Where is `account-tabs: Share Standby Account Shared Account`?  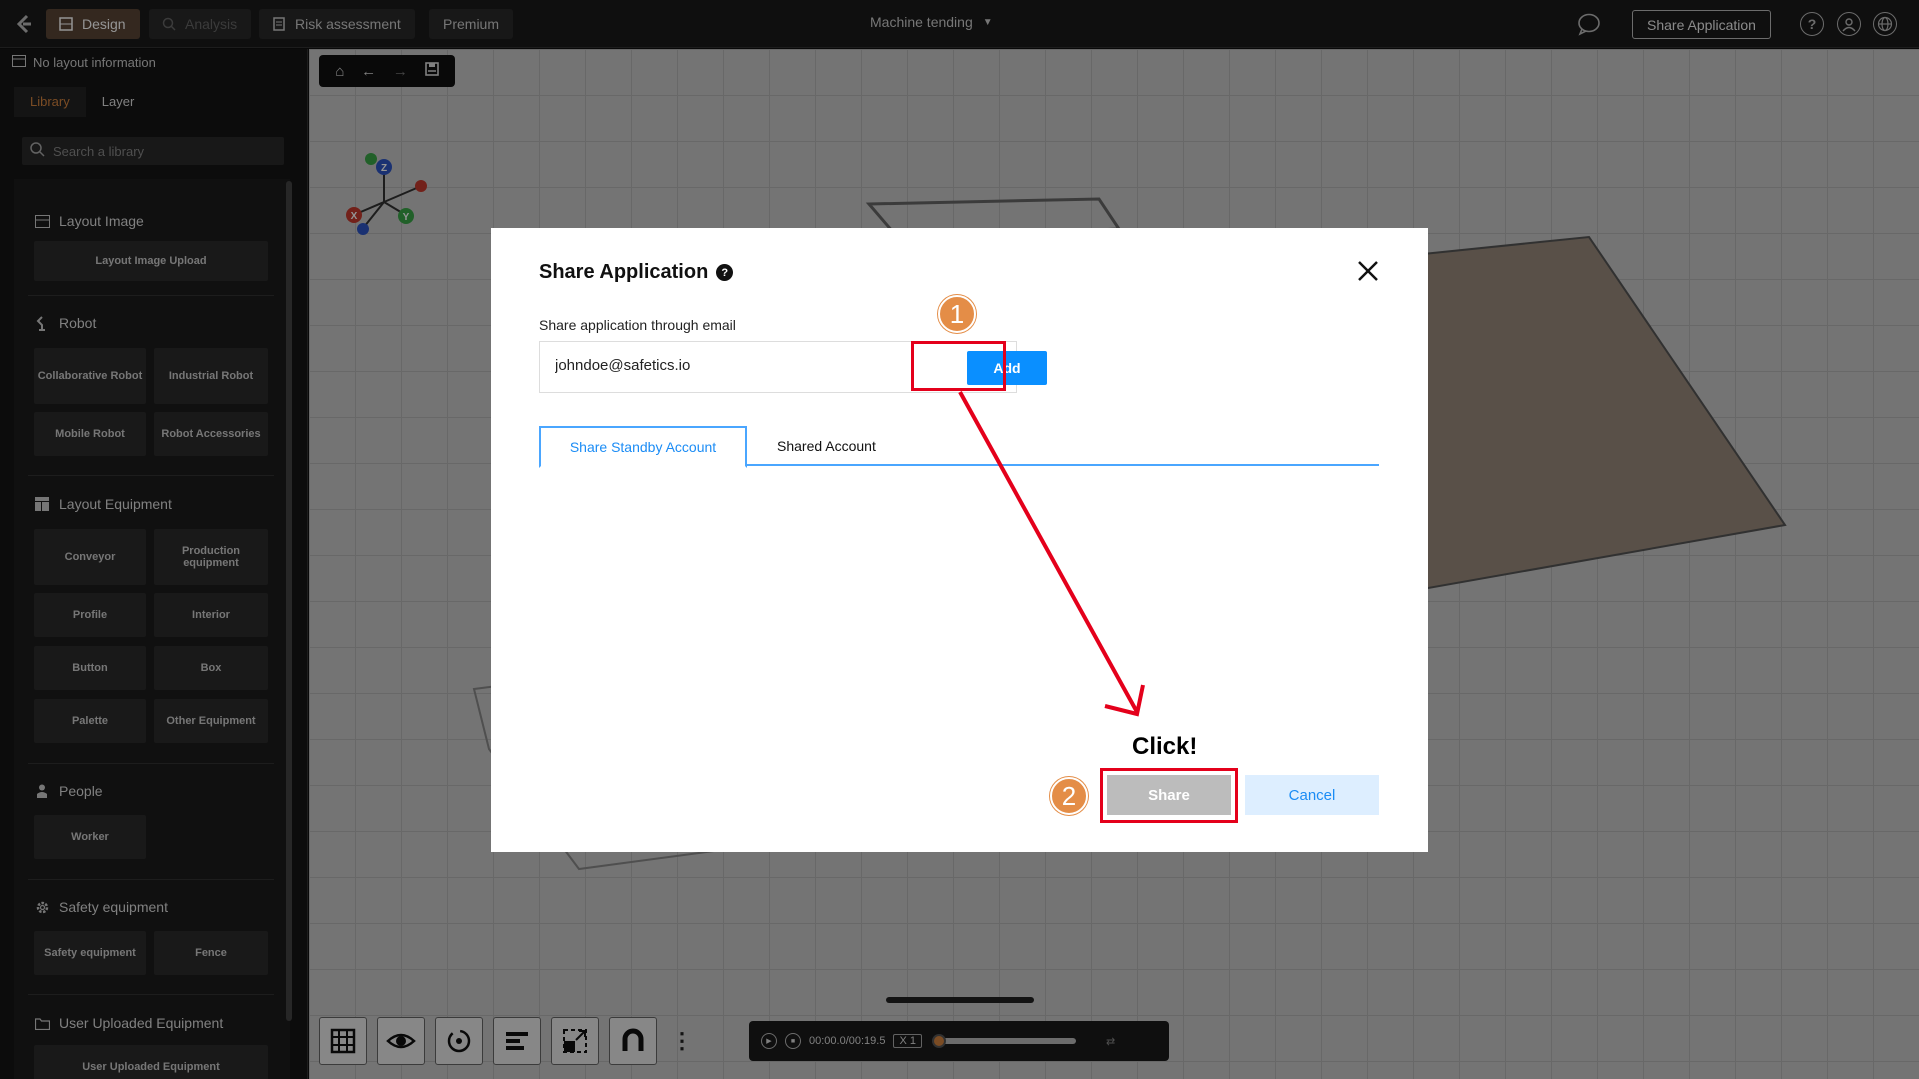 account-tabs: Share Standby Account Shared Account is located at coordinates (959, 447).